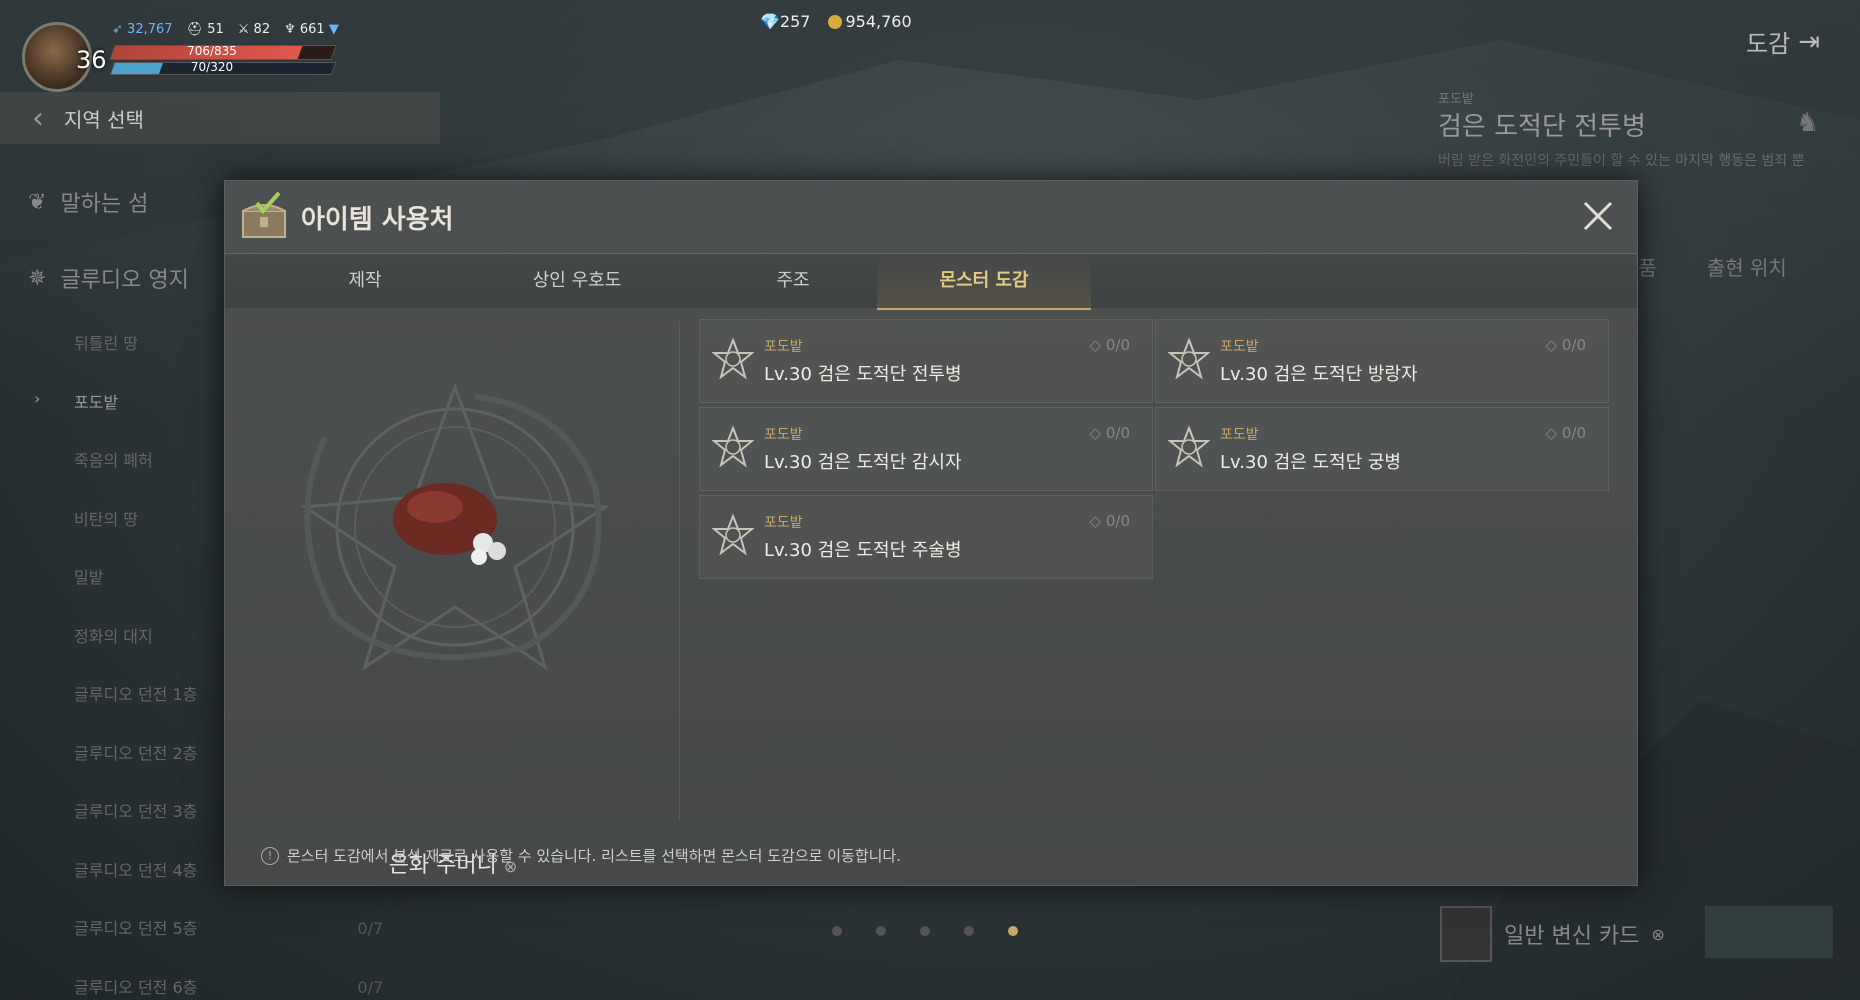  Describe the element at coordinates (878, 21) in the screenshot. I see `gold-value: 954,760` at that location.